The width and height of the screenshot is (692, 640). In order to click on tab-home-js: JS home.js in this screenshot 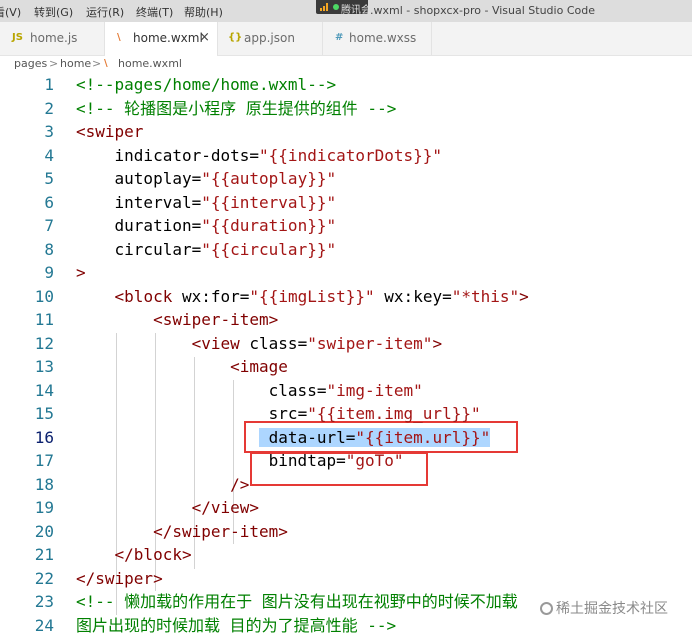, I will do `click(52, 38)`.